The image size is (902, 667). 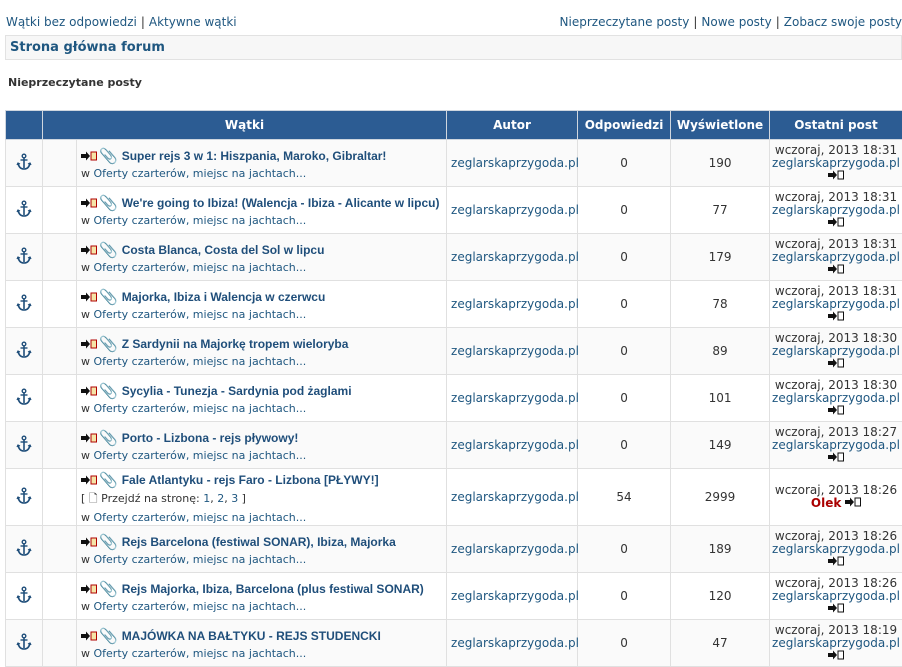 What do you see at coordinates (24, 642) in the screenshot?
I see `anchor-icon` at bounding box center [24, 642].